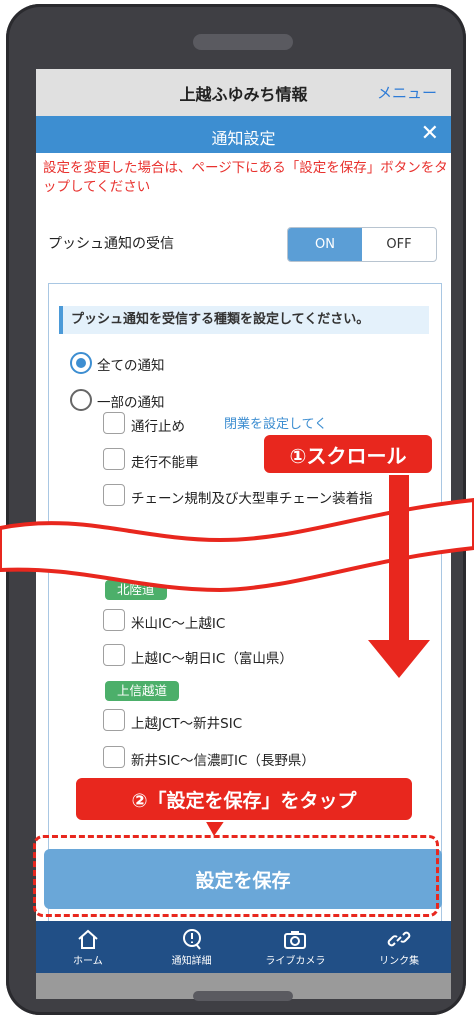  I want to click on nav-live-camera: ライブカメラ, so click(296, 947).